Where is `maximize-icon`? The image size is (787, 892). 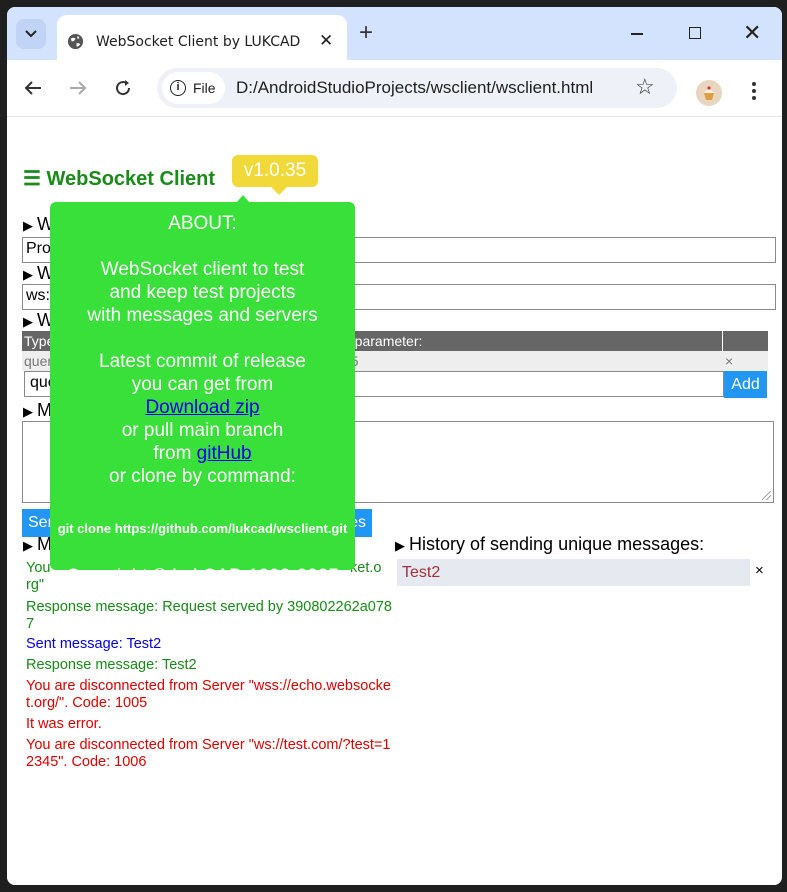
maximize-icon is located at coordinates (695, 33).